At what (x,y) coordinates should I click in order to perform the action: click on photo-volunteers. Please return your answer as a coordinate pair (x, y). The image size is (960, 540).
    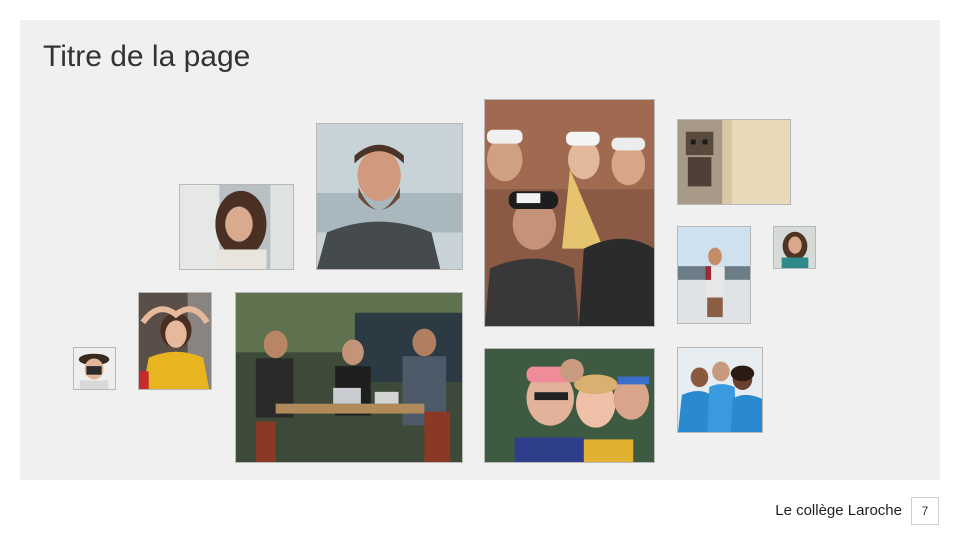
    Looking at the image, I should click on (720, 390).